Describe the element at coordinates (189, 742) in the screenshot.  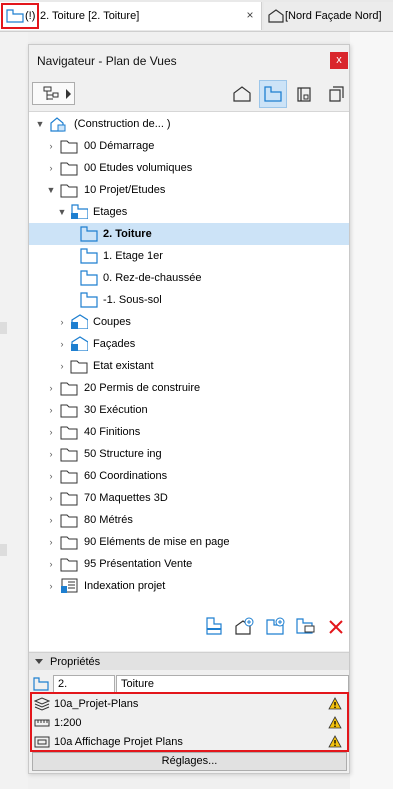
I see `model-view-options-row: 10a Affichage Projet Plans` at that location.